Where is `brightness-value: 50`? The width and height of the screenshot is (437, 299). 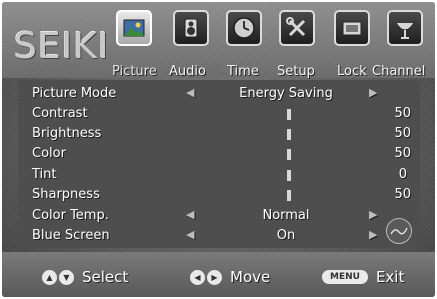 brightness-value: 50 is located at coordinates (402, 133).